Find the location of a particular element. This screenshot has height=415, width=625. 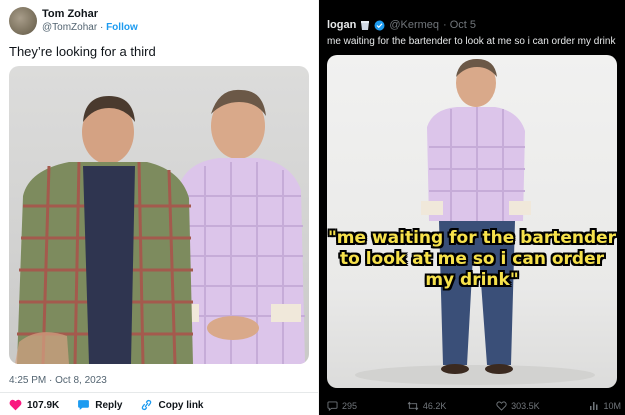

tweet-text: They’re looking for a third is located at coordinates (82, 51).